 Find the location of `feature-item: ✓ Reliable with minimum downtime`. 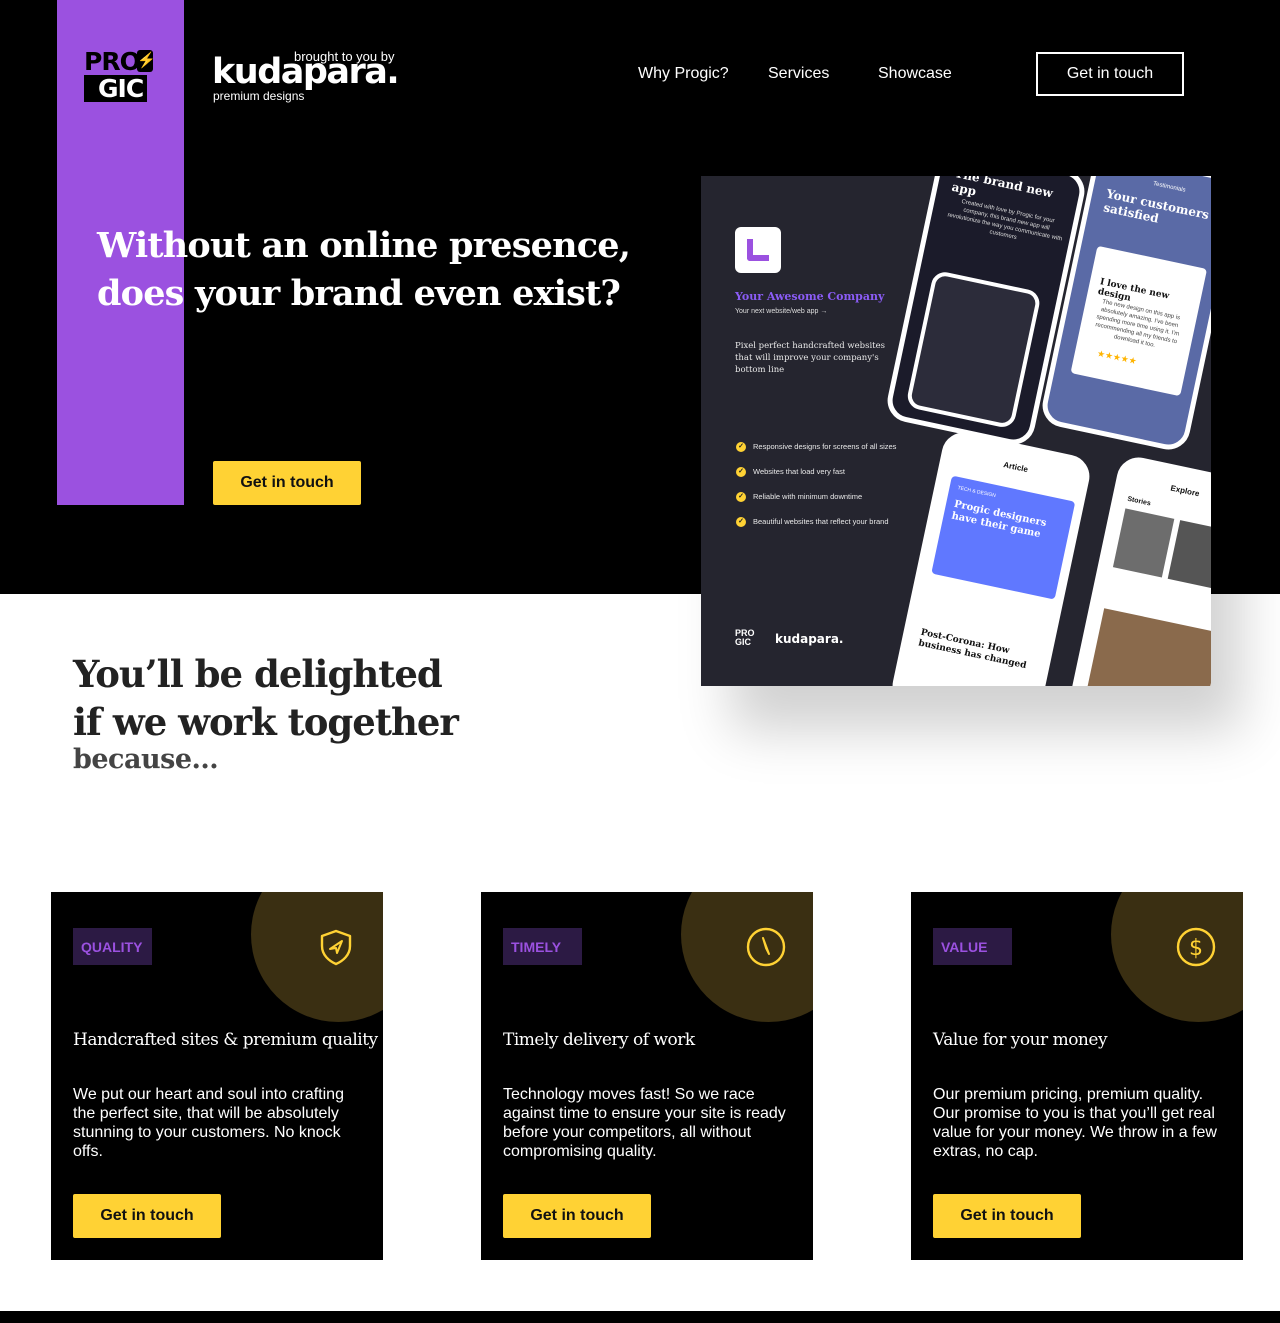

feature-item: ✓ Reliable with minimum downtime is located at coordinates (836, 496).